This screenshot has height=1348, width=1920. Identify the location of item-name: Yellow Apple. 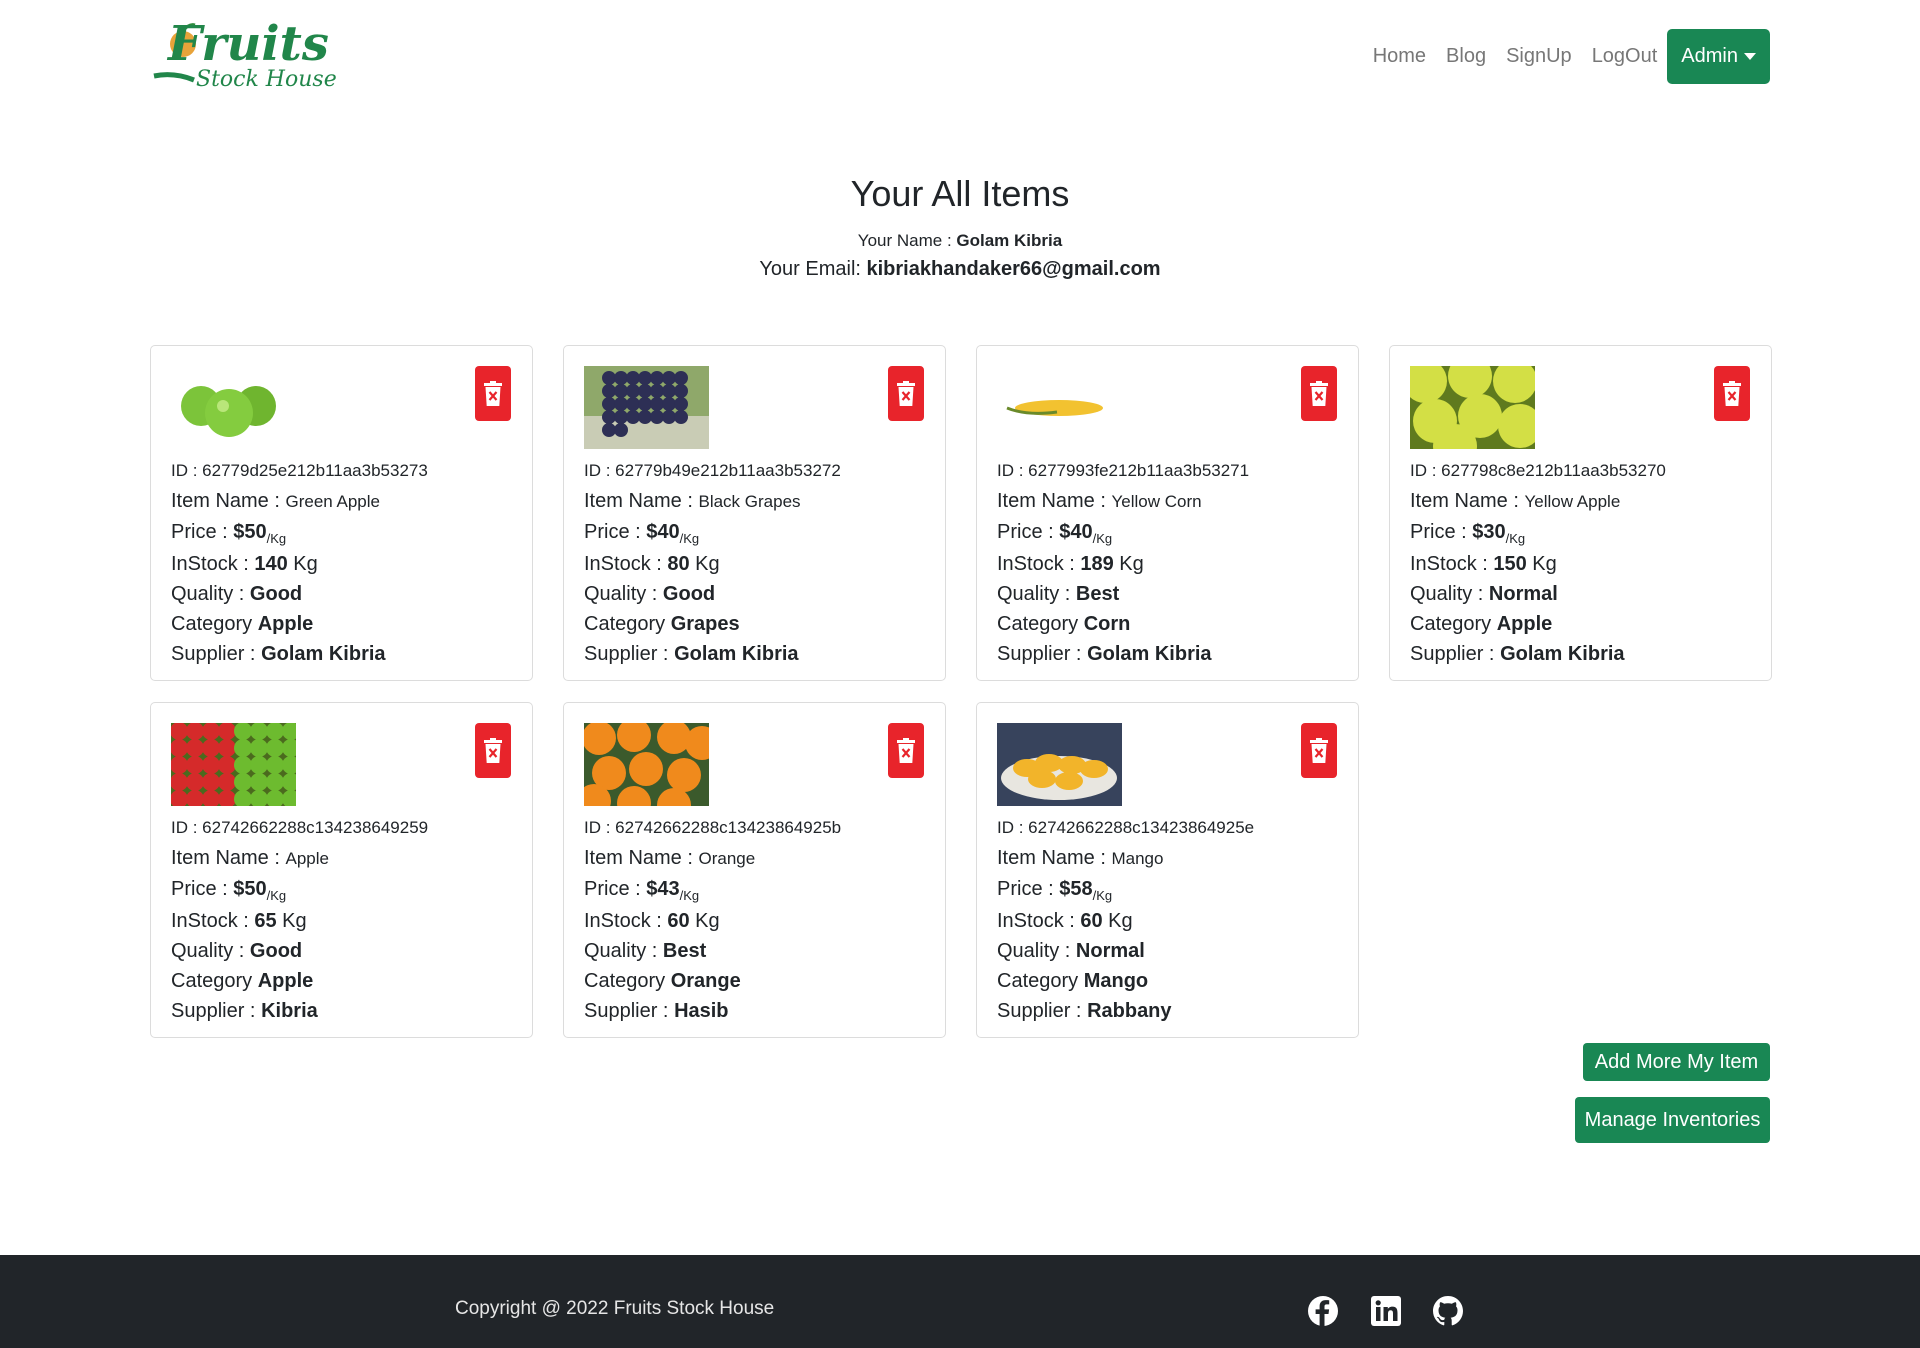
(1572, 501).